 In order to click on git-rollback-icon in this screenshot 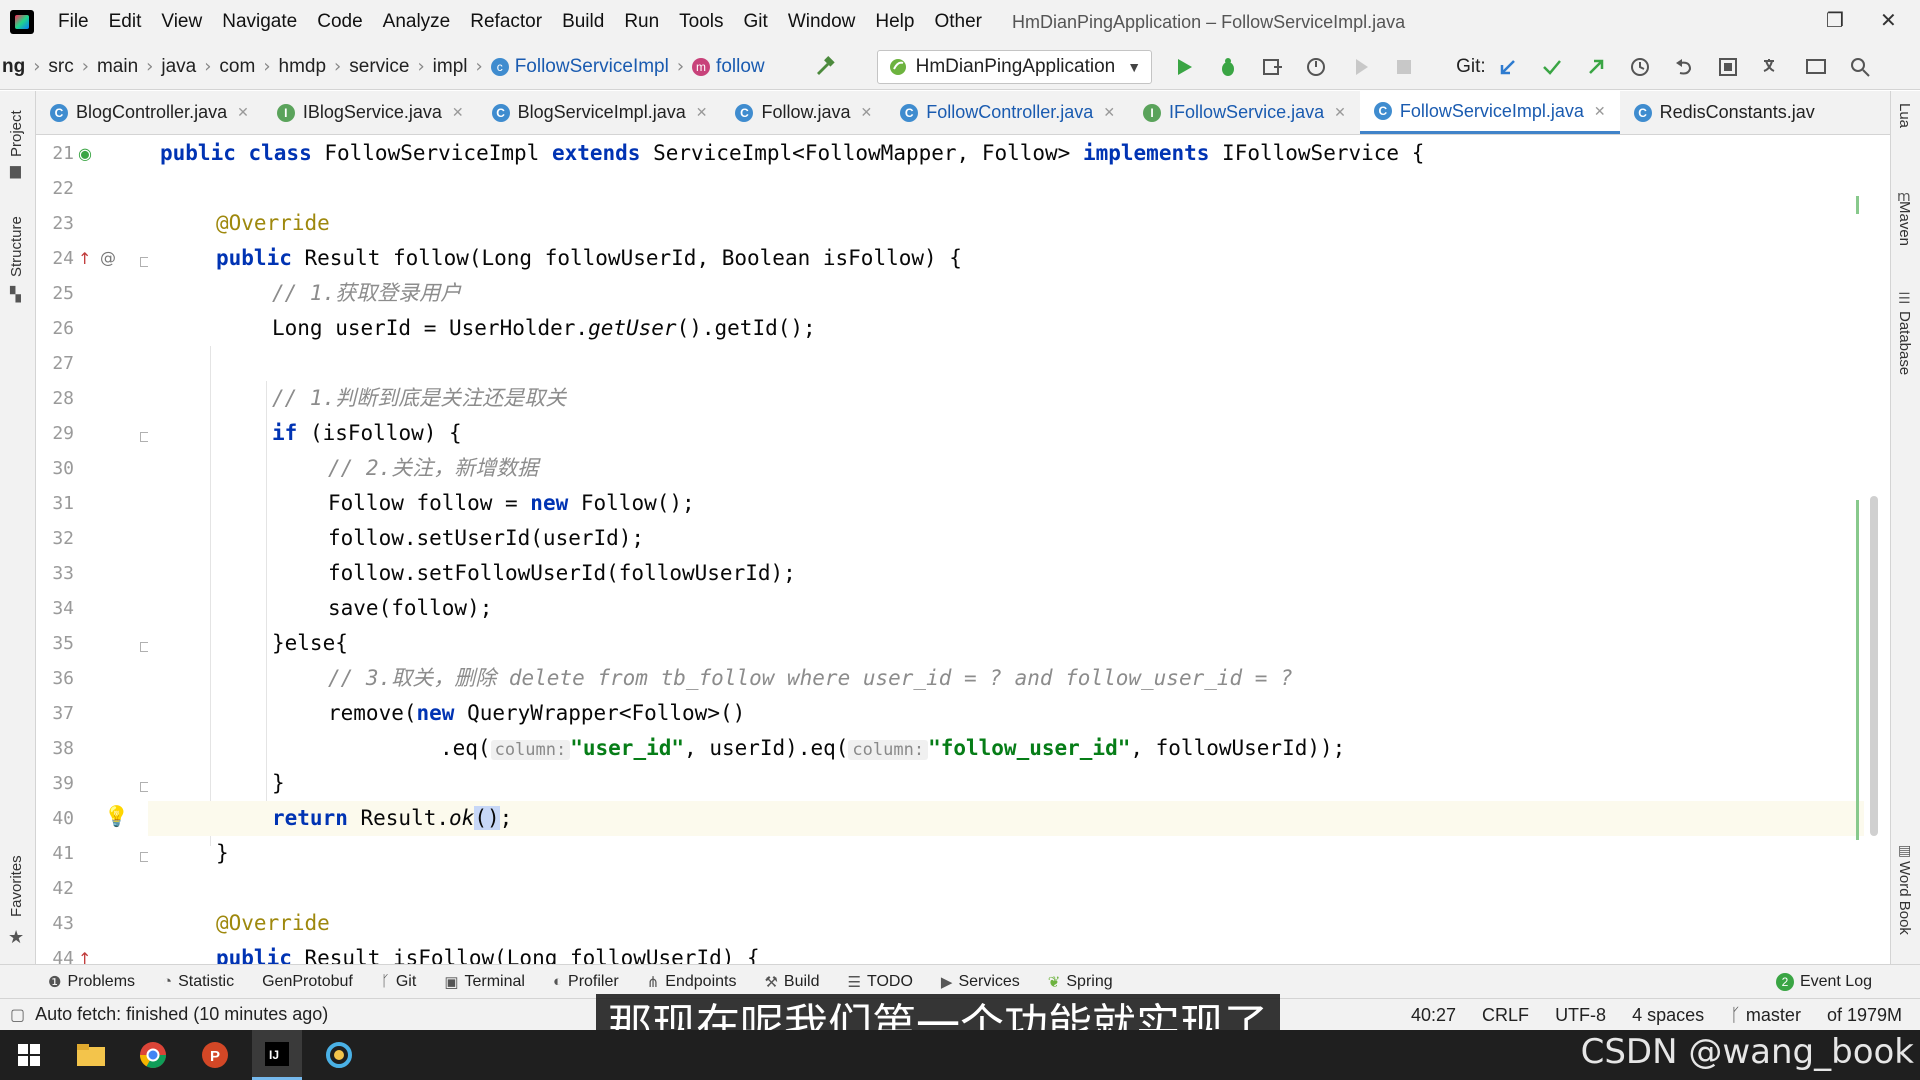, I will do `click(1684, 67)`.